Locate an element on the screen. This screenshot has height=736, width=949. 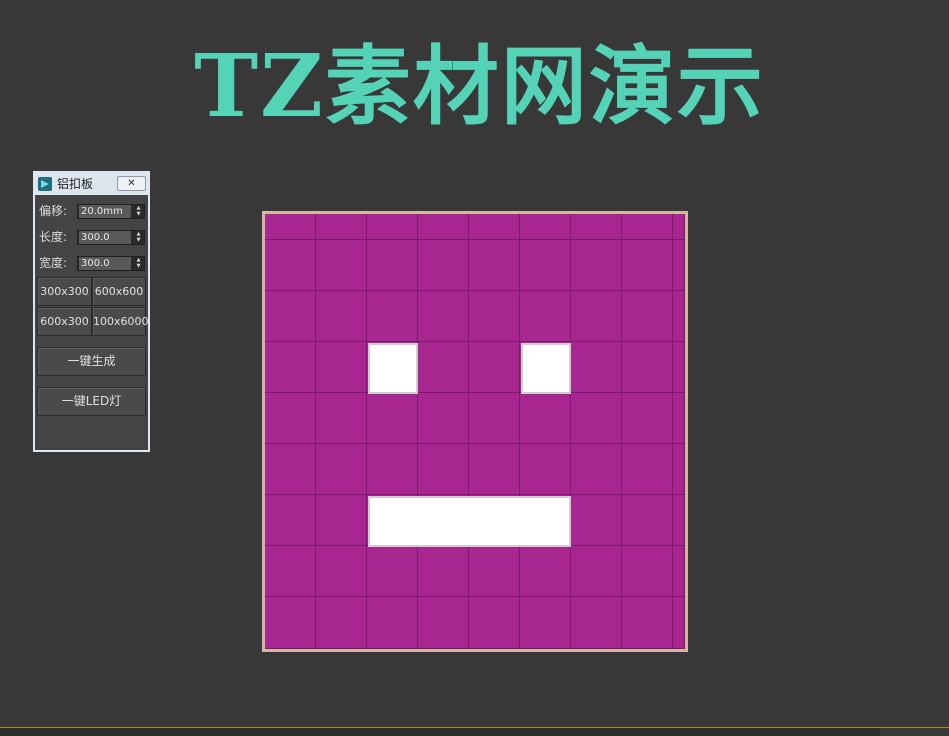
length-row: 长度: 300.0 ▲ ▼ is located at coordinates (93, 237).